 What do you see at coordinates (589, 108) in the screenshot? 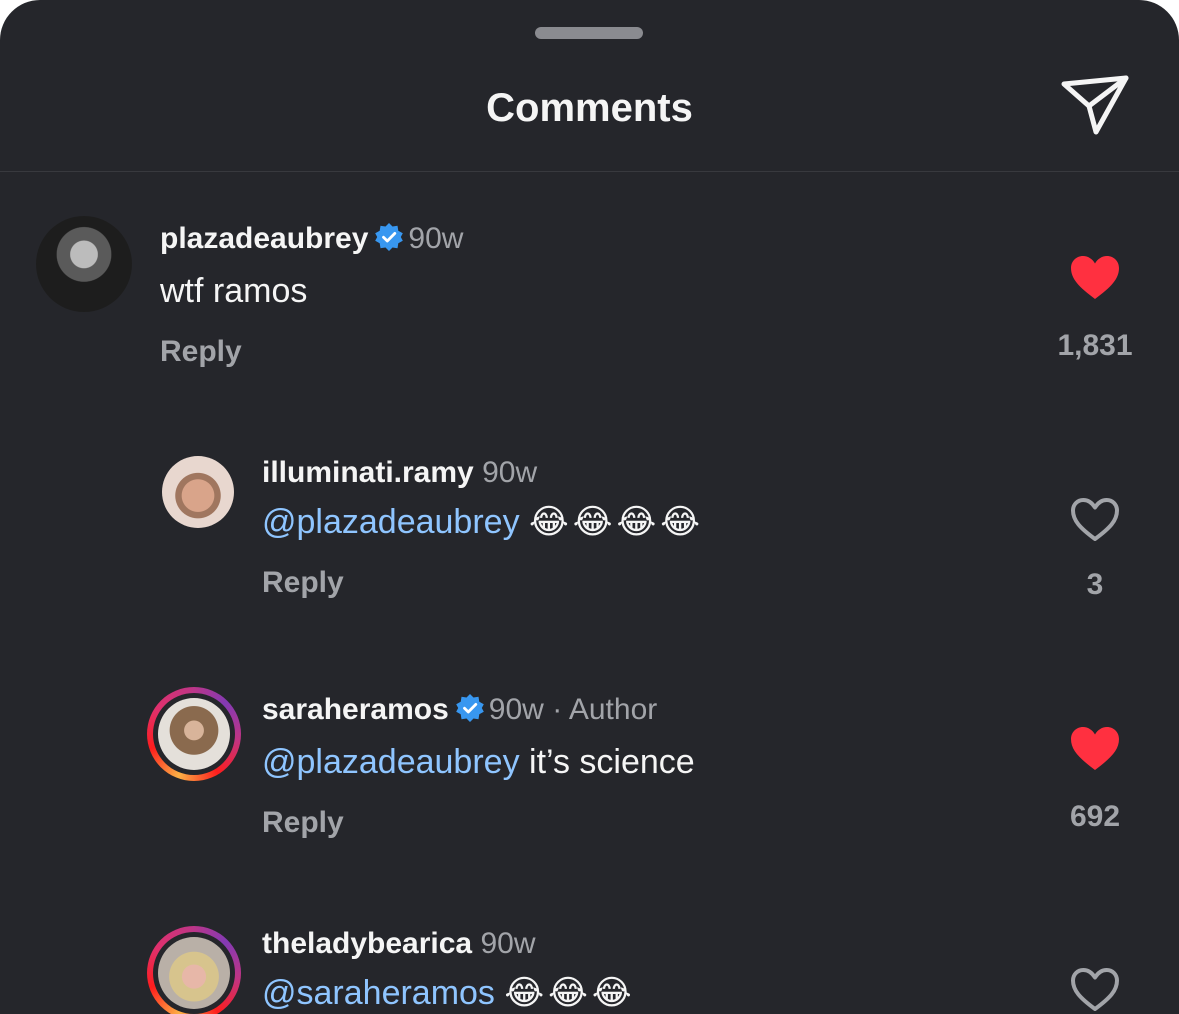
I see `page-title: Comments` at bounding box center [589, 108].